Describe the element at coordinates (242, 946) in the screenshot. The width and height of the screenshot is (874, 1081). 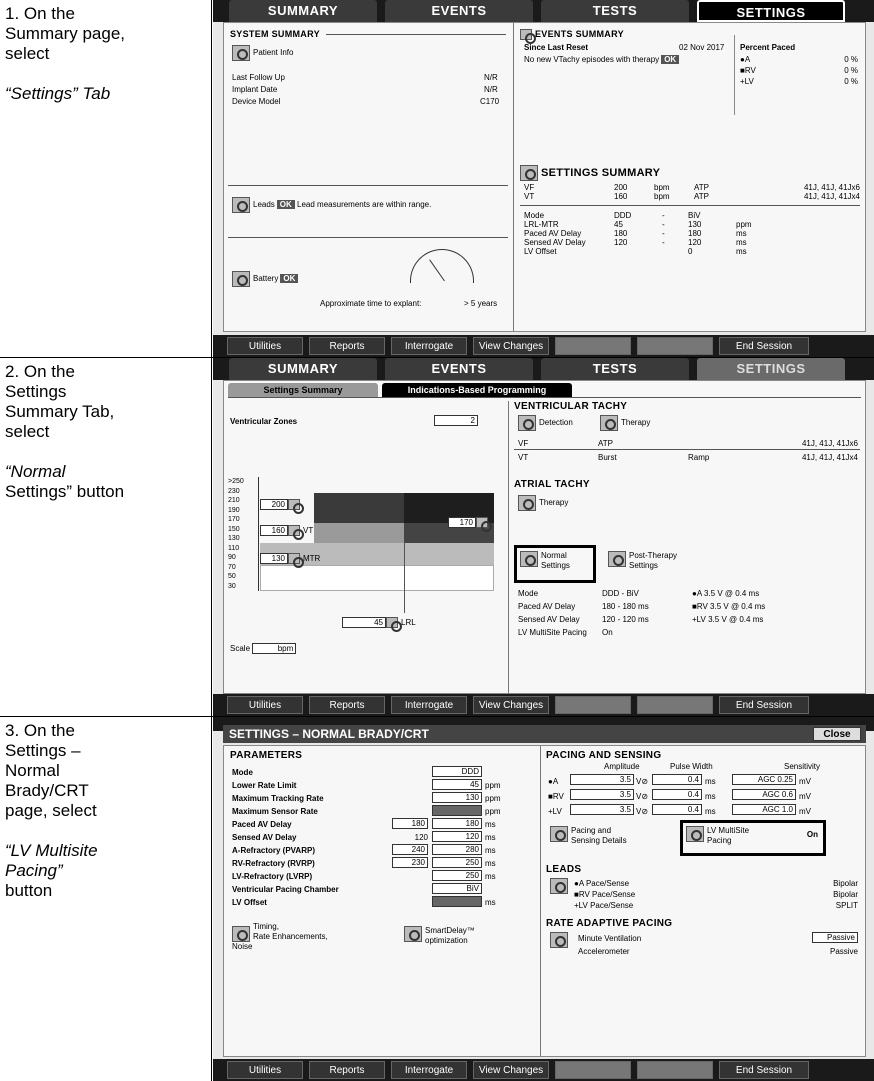
I see `timing-label-3: Noise` at that location.